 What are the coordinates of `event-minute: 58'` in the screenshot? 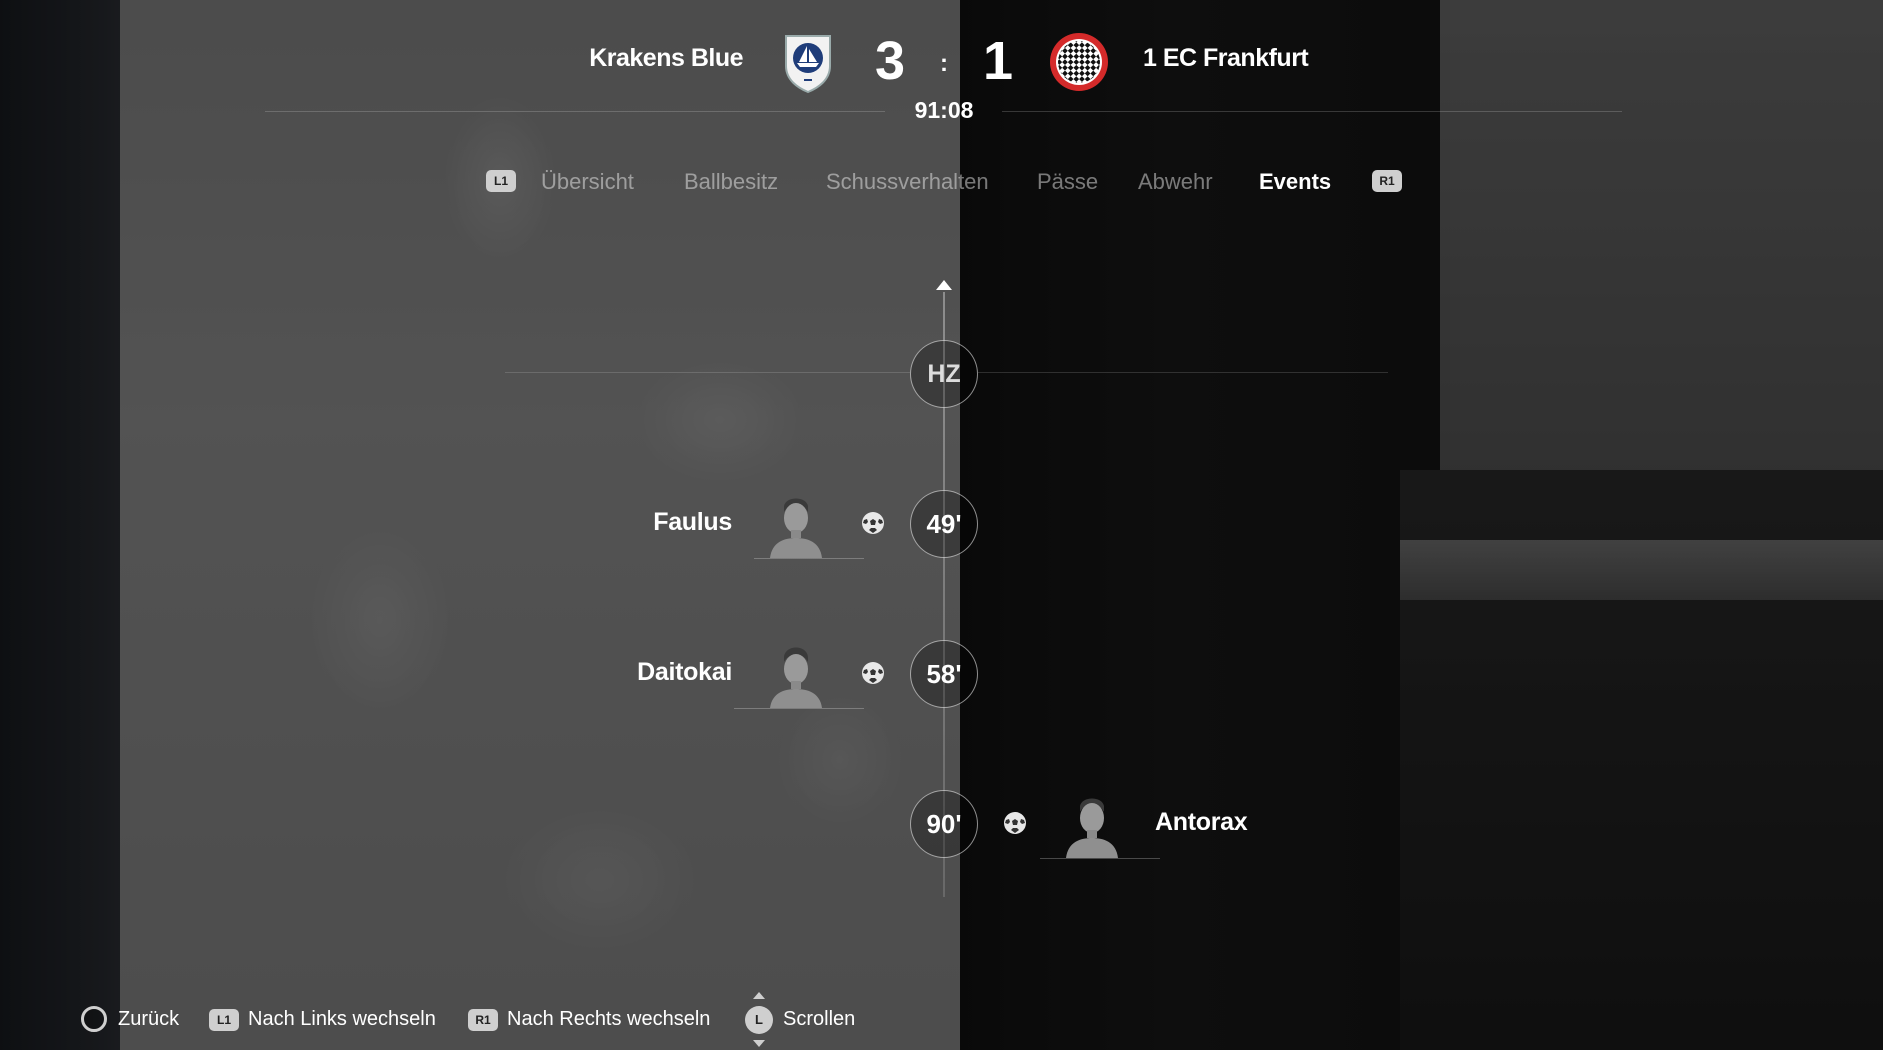 It's located at (944, 674).